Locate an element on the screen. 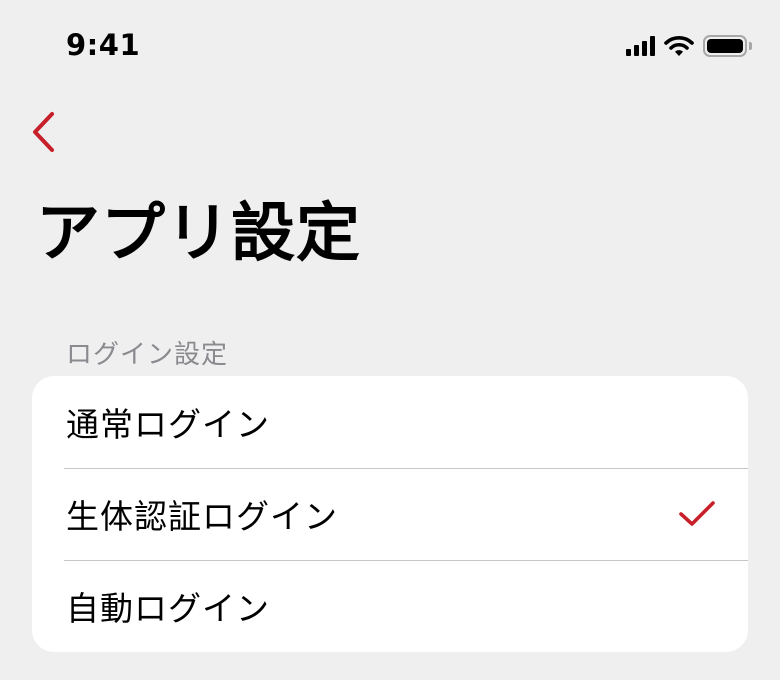 This screenshot has width=780, height=680. status-icons is located at coordinates (689, 46).